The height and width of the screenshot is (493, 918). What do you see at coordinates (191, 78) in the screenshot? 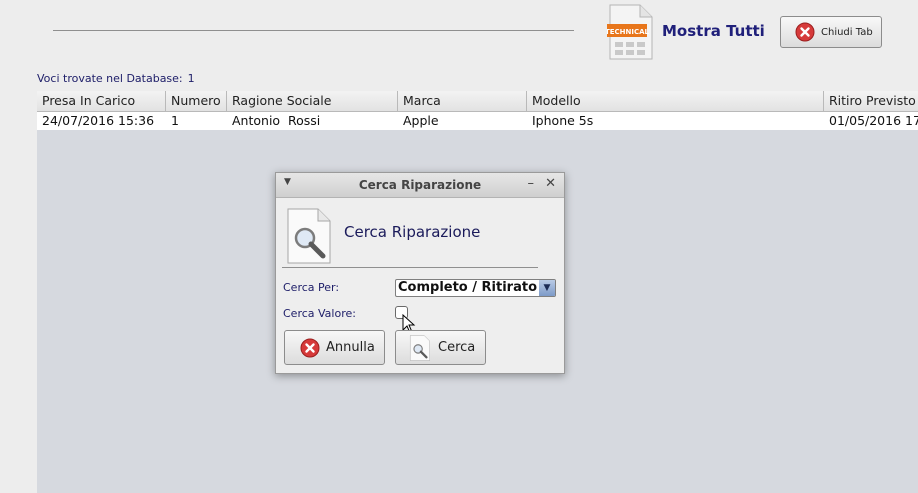
I see `db-count-value: 1` at bounding box center [191, 78].